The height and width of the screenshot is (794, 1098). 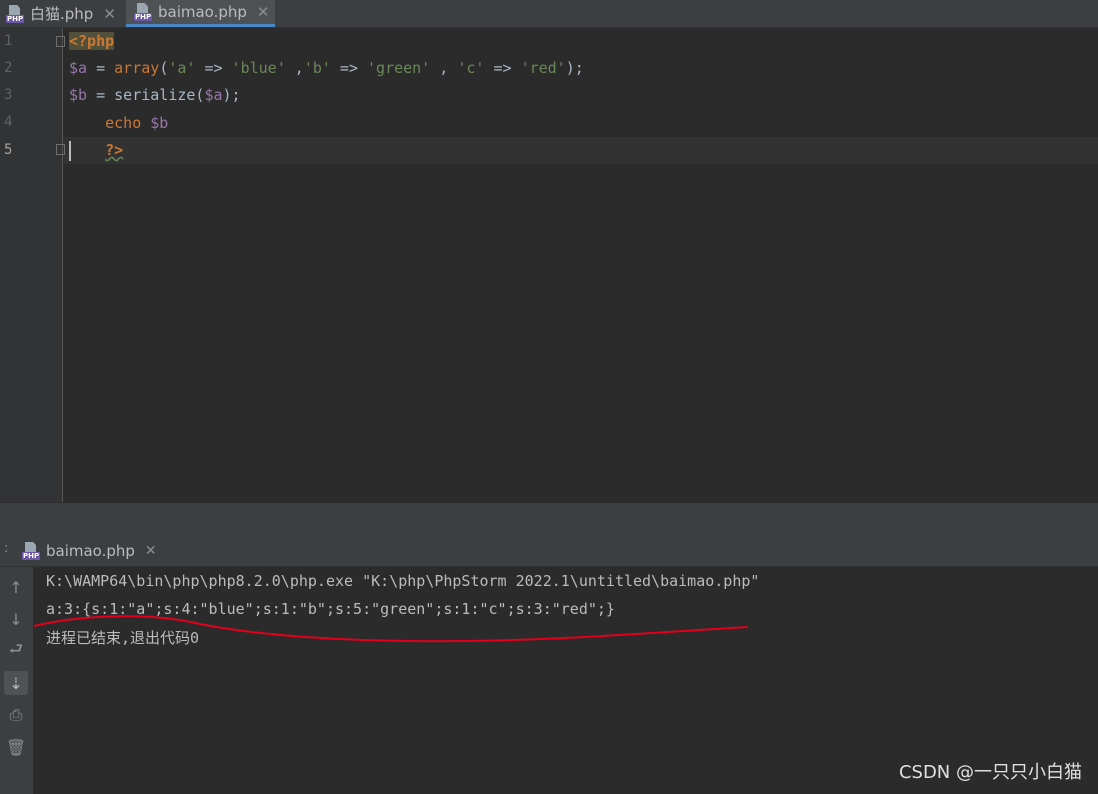 I want to click on arrow-down-icon: ↓, so click(x=16, y=619).